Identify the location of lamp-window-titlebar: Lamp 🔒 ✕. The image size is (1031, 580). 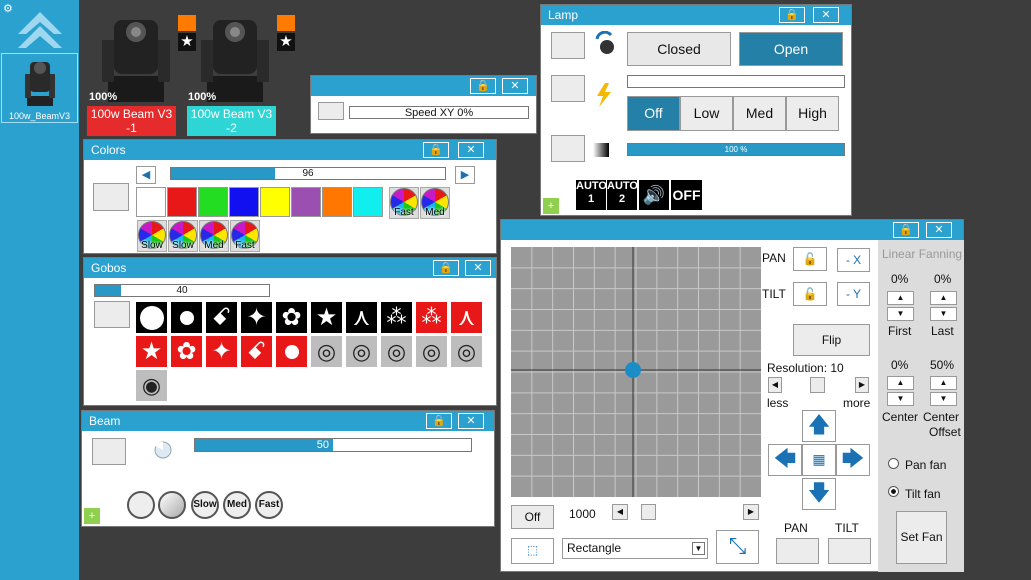
(696, 15).